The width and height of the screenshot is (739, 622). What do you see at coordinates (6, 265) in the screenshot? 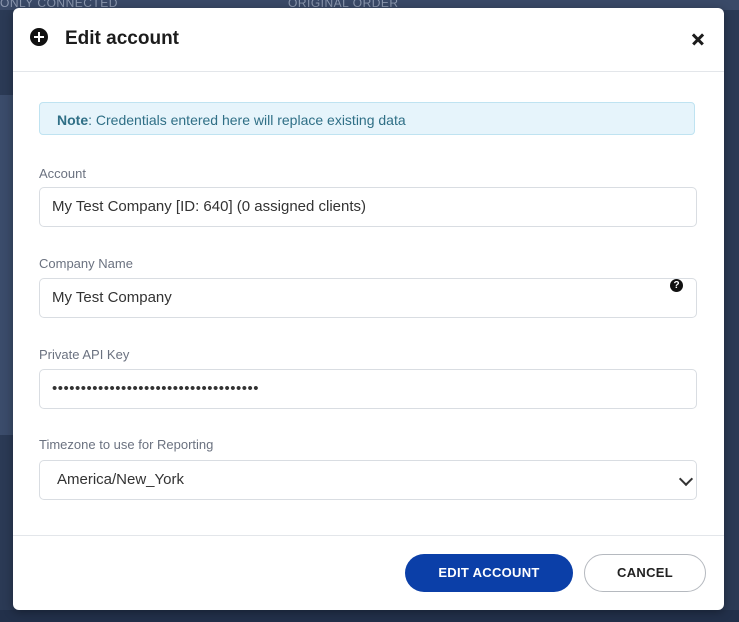
I see `background-sidebar` at bounding box center [6, 265].